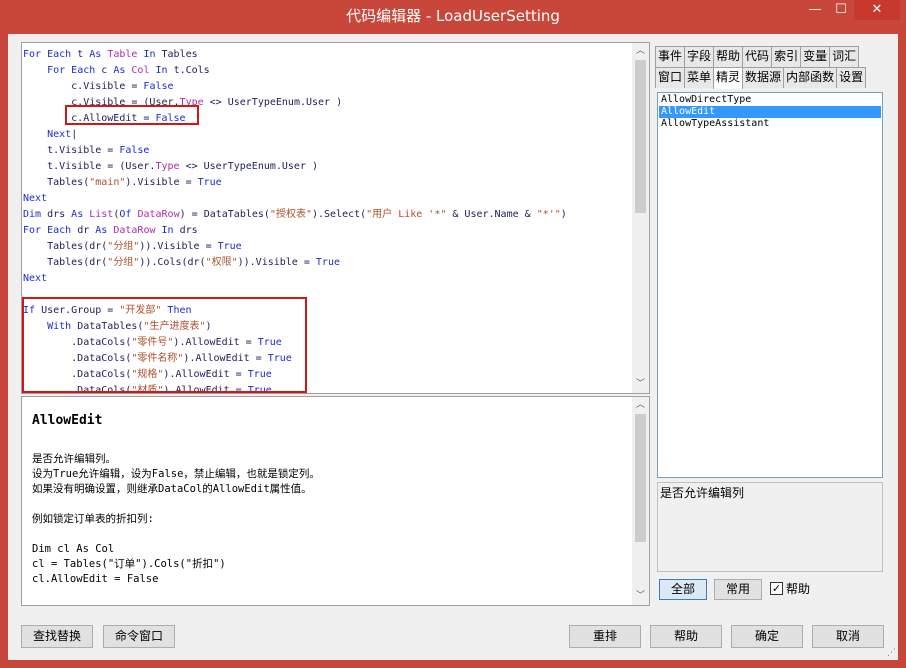  What do you see at coordinates (327, 247) in the screenshot?
I see `code-line: Tables(dr("分组")).Visible = True` at bounding box center [327, 247].